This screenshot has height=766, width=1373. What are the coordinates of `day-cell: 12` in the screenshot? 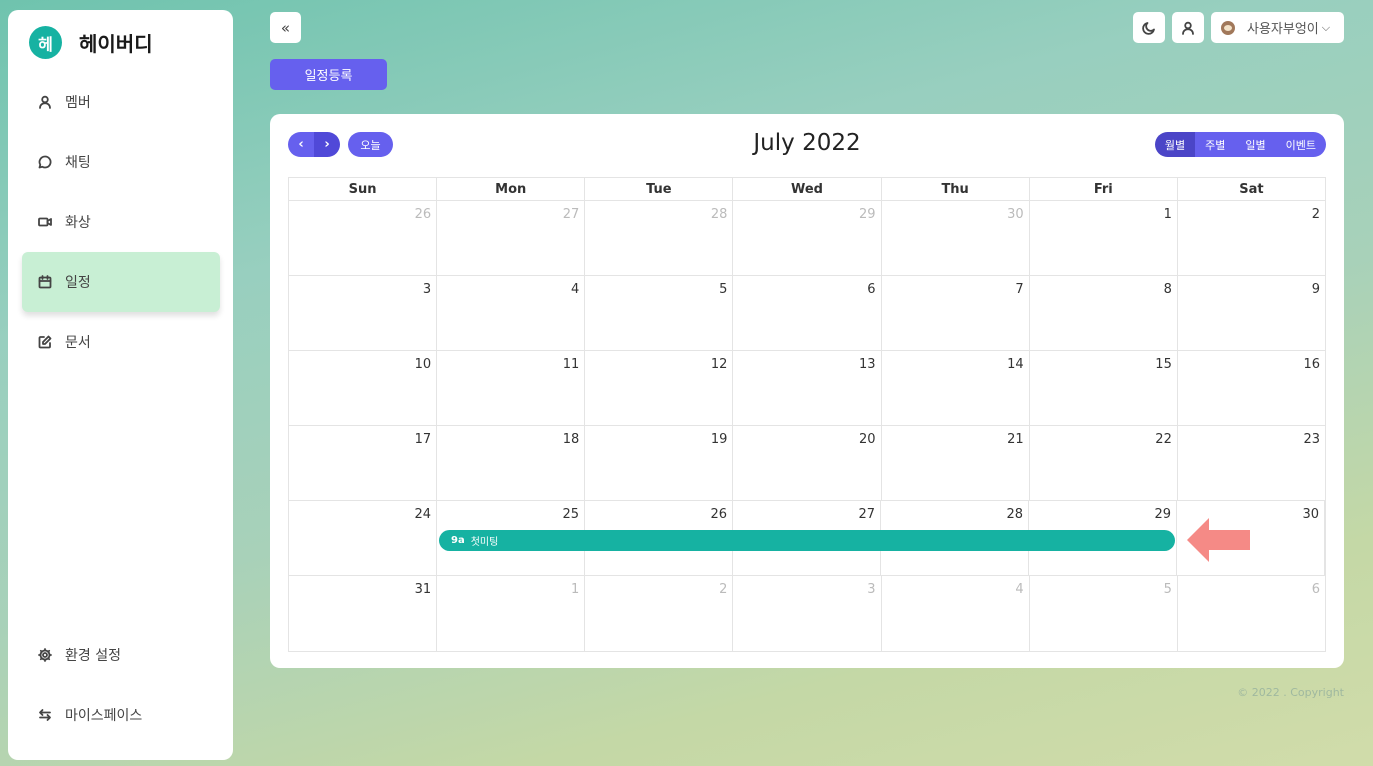 It's located at (659, 388).